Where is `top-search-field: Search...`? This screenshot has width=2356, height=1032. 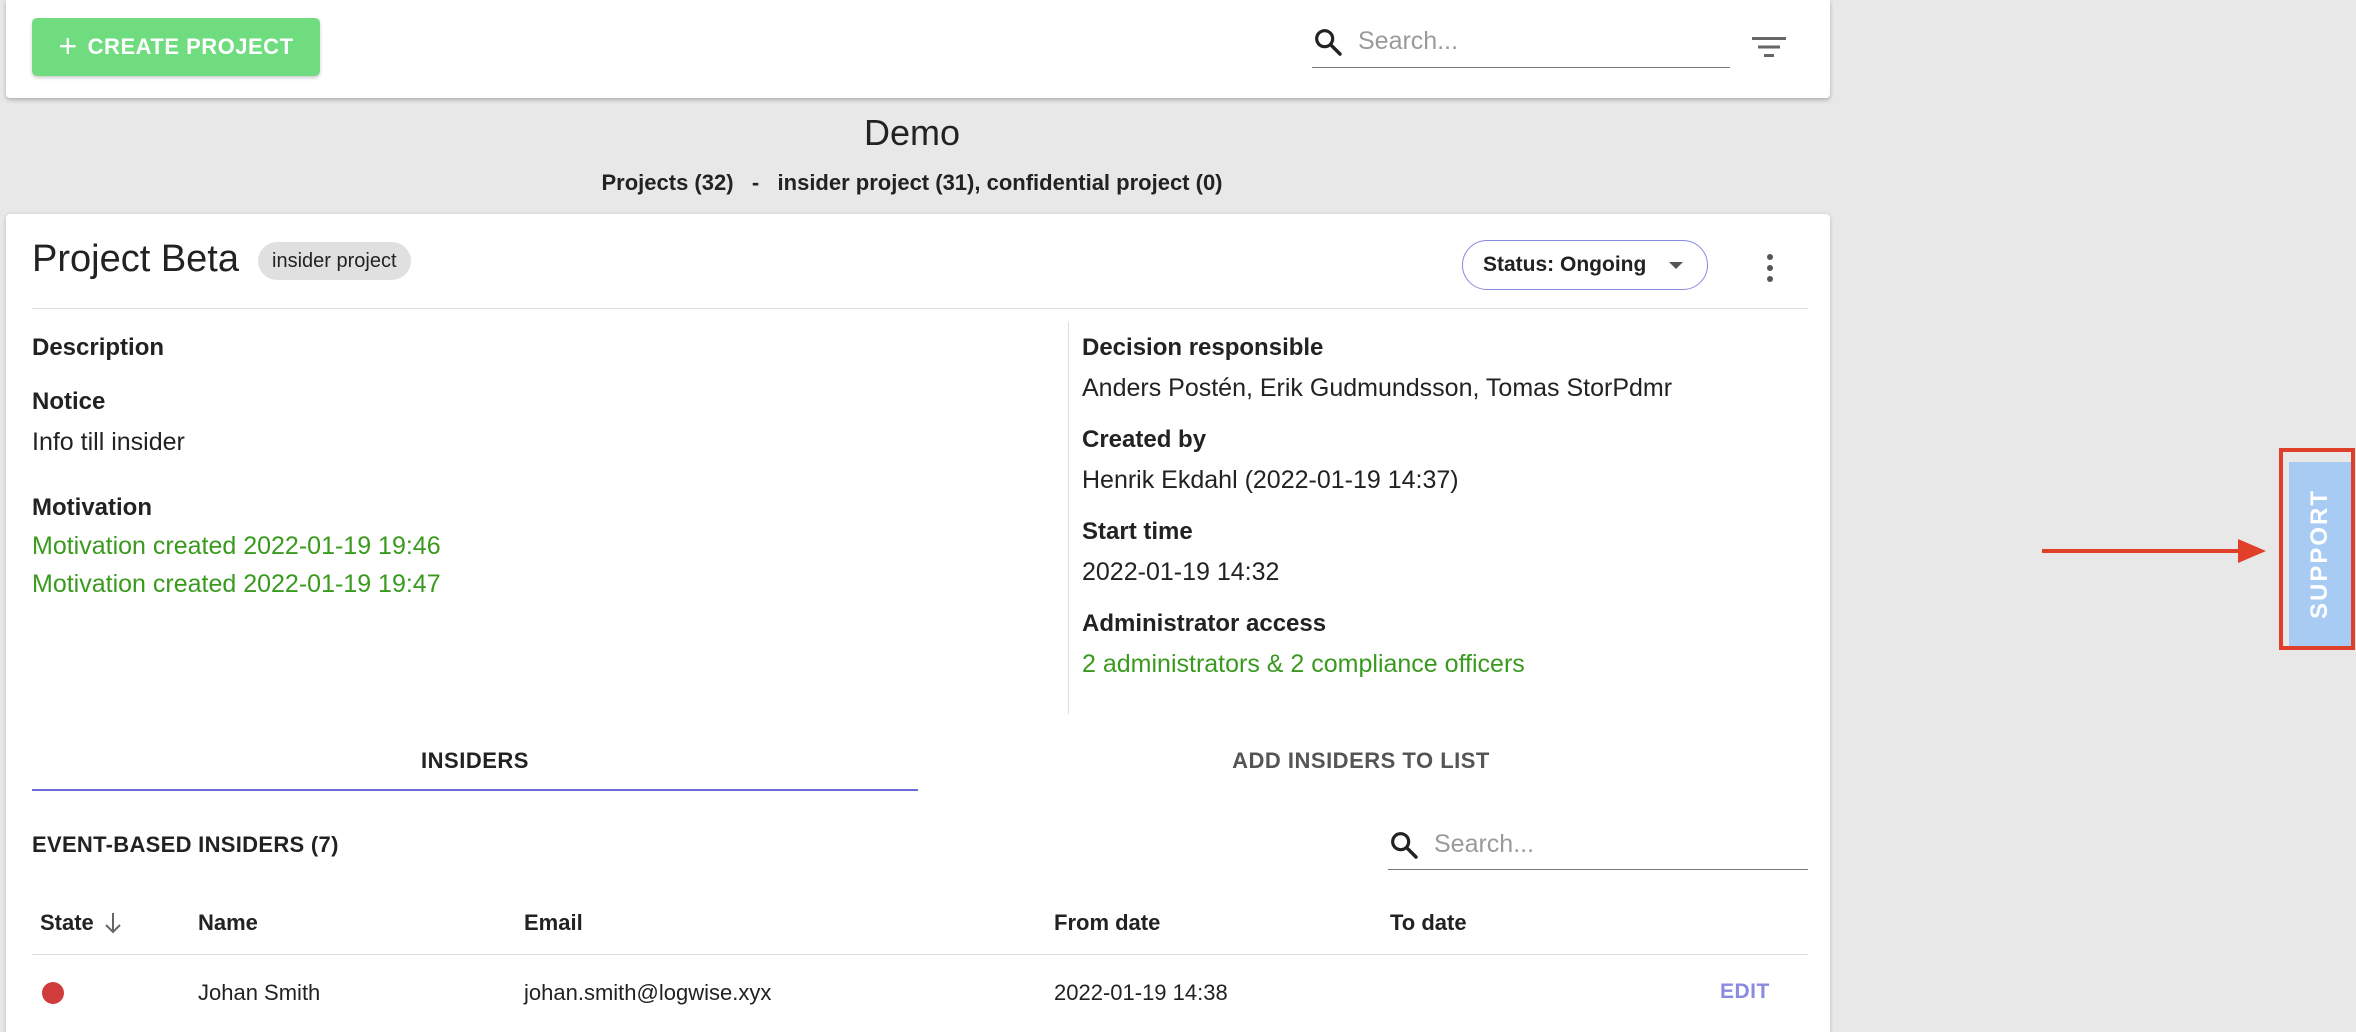 top-search-field: Search... is located at coordinates (1521, 42).